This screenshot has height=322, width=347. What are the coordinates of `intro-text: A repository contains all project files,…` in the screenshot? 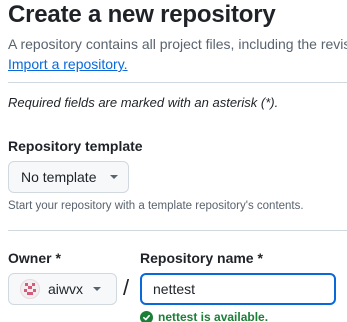 It's located at (177, 44).